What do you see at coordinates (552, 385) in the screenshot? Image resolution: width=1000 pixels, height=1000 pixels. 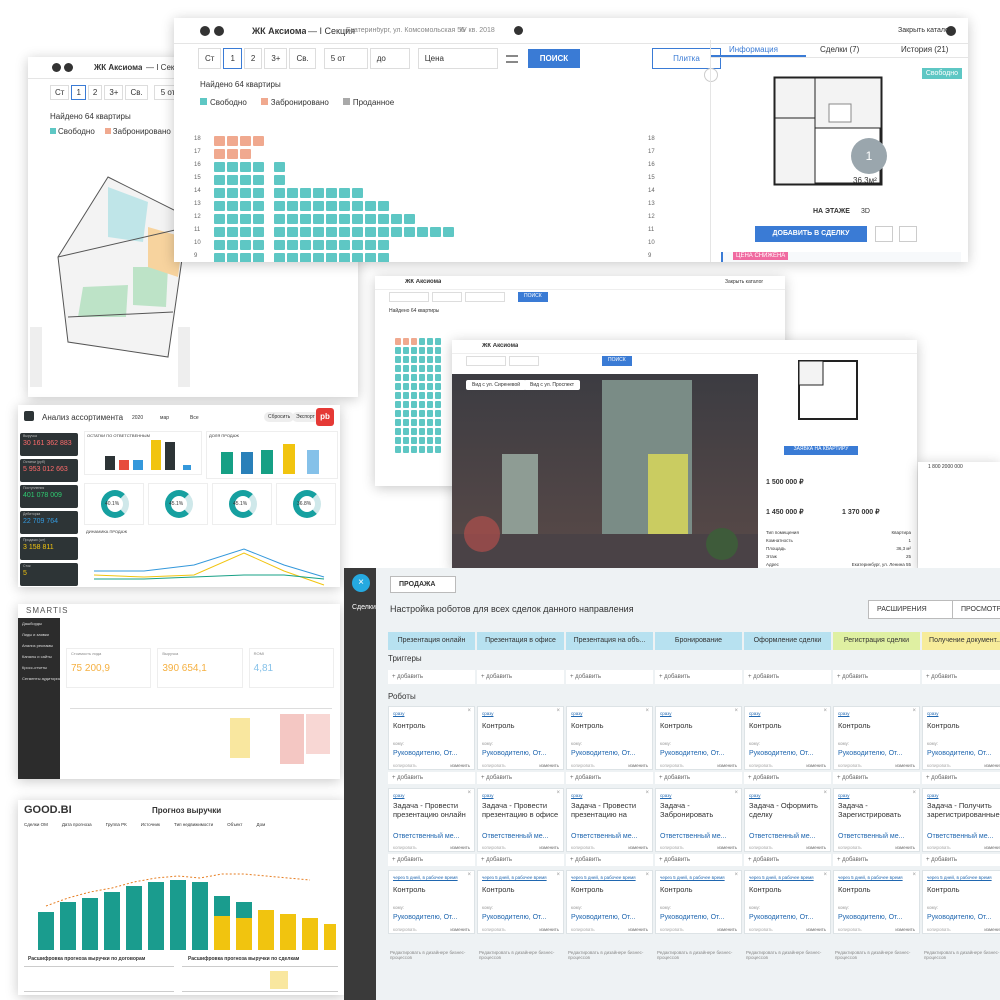 I see `view-button-2: Вид с ул. Проспект` at bounding box center [552, 385].